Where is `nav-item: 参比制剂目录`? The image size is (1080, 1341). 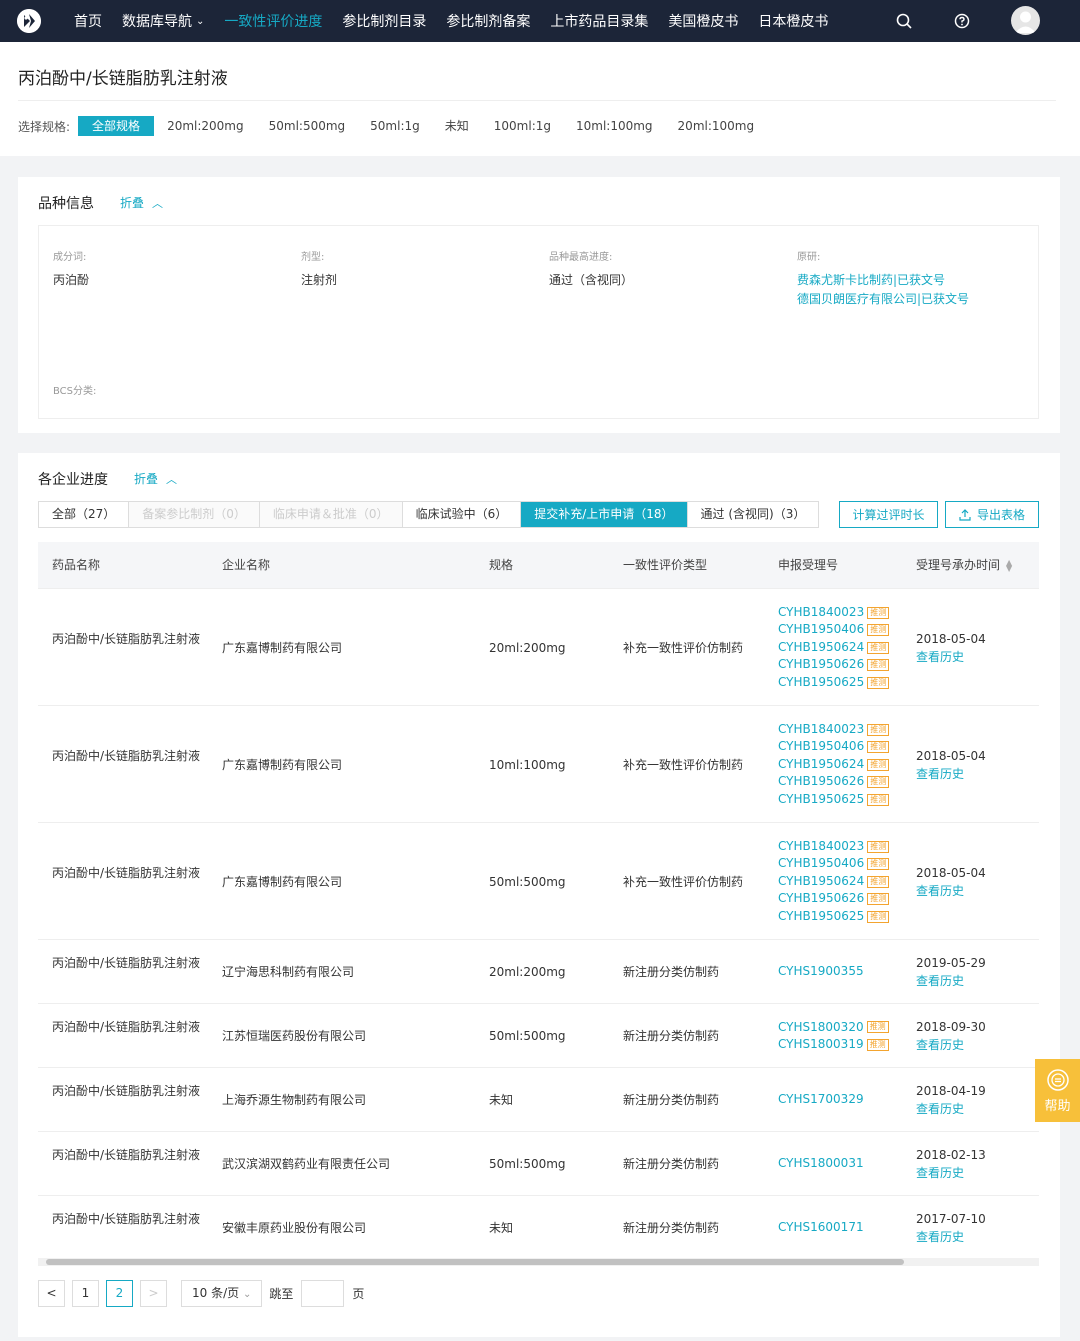 nav-item: 参比制剂目录 is located at coordinates (384, 21).